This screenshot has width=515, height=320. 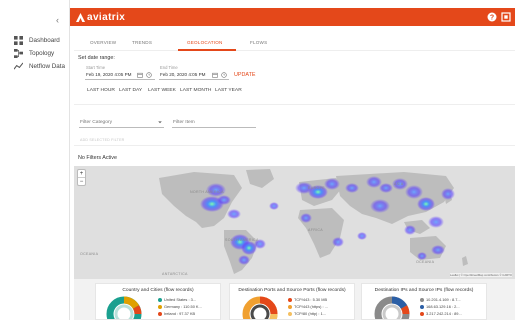 What do you see at coordinates (80, 17) in the screenshot?
I see `logo-mark-icon` at bounding box center [80, 17].